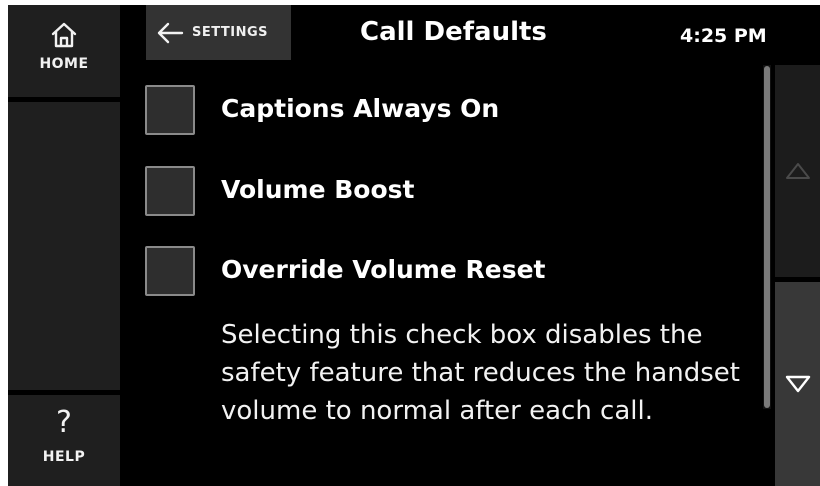 This screenshot has height=486, width=820. I want to click on nav-spacer, so click(64, 246).